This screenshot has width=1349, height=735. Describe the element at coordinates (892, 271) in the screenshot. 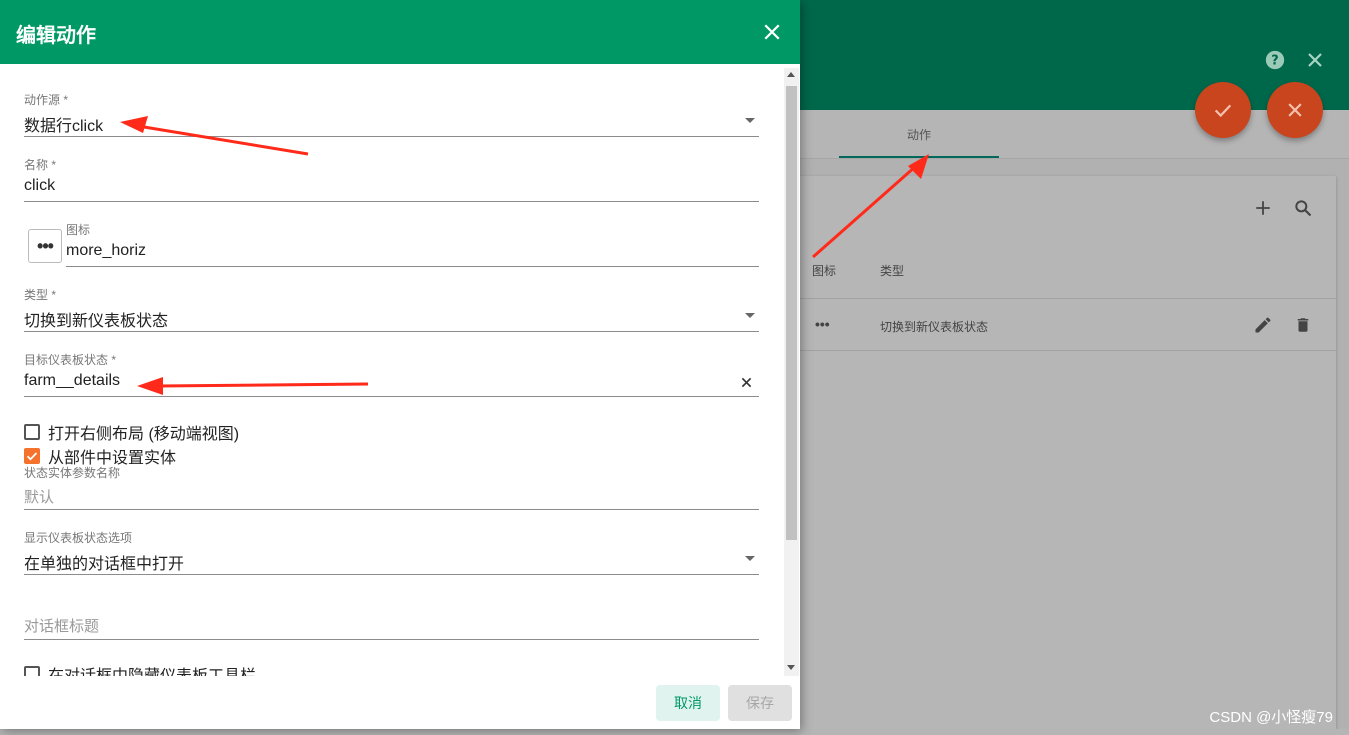

I see `column-header-type: 类型` at that location.